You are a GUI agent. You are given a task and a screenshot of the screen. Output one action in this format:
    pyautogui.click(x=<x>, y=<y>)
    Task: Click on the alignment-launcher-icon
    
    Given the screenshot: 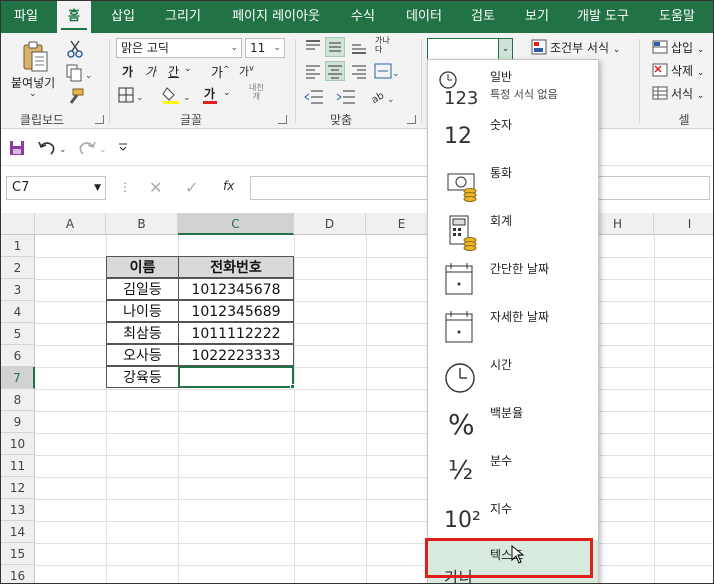 What is the action you would take?
    pyautogui.click(x=411, y=119)
    